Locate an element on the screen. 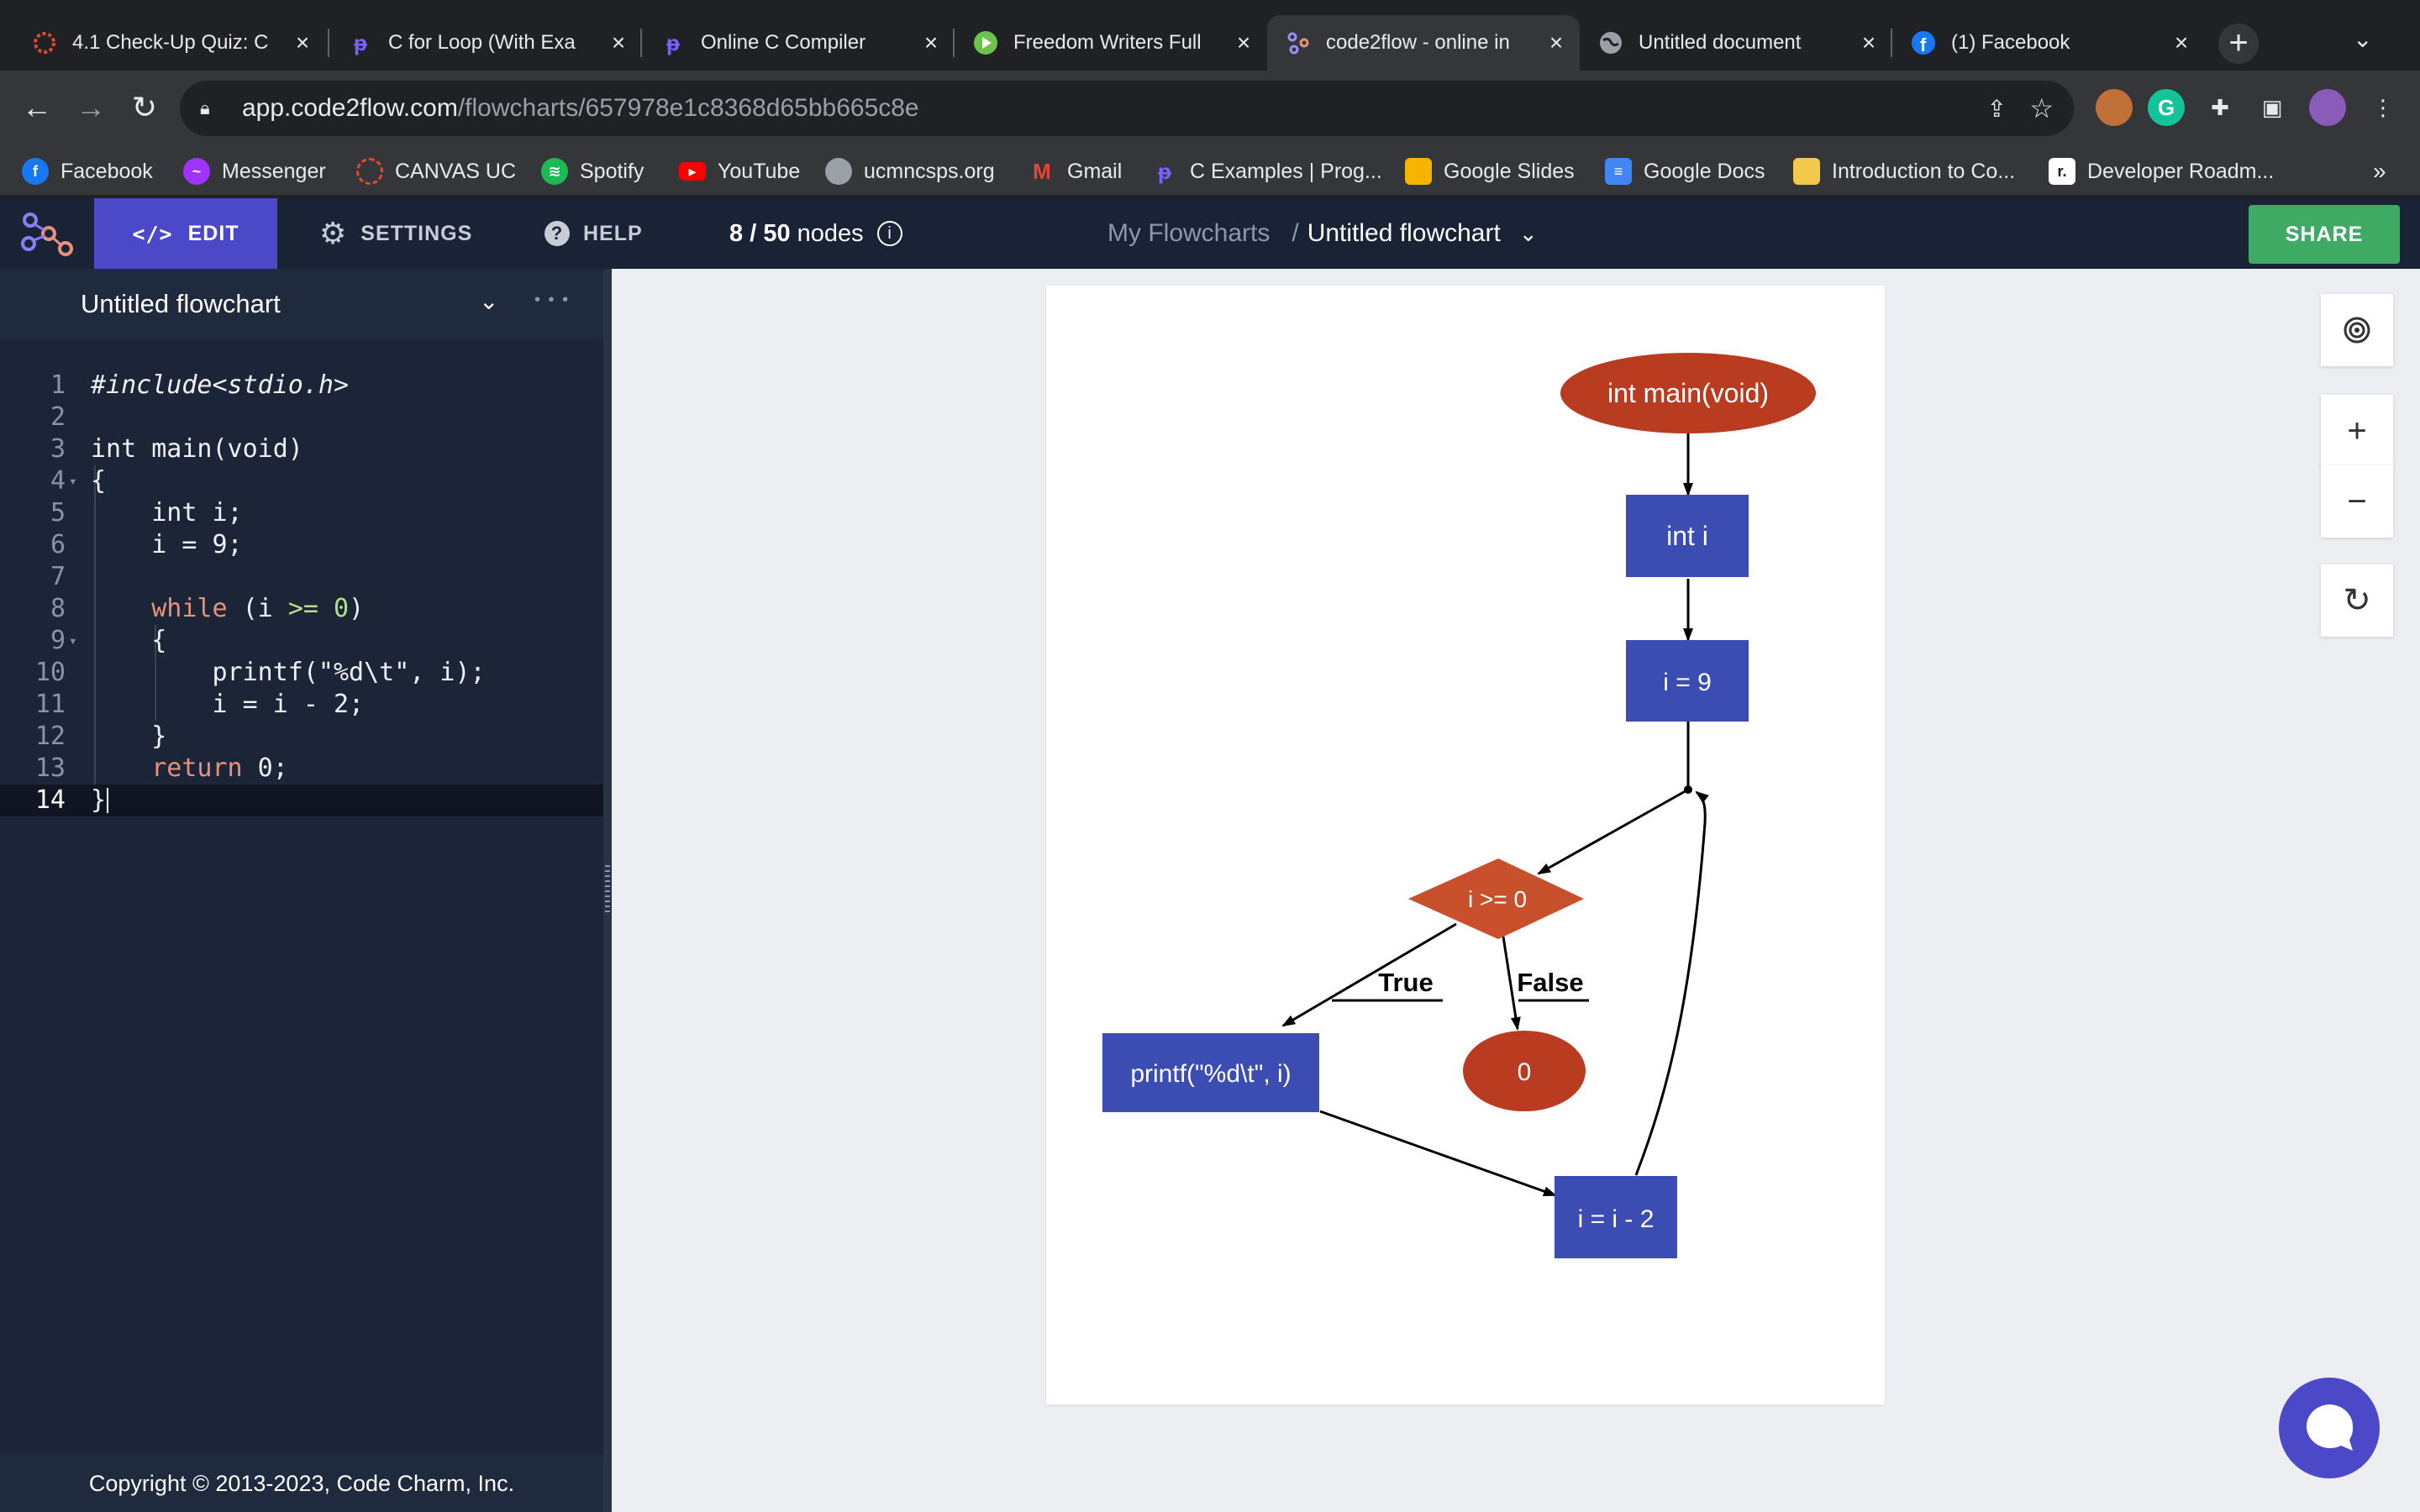 This screenshot has height=1512, width=2420. text-cursor is located at coordinates (107, 800).